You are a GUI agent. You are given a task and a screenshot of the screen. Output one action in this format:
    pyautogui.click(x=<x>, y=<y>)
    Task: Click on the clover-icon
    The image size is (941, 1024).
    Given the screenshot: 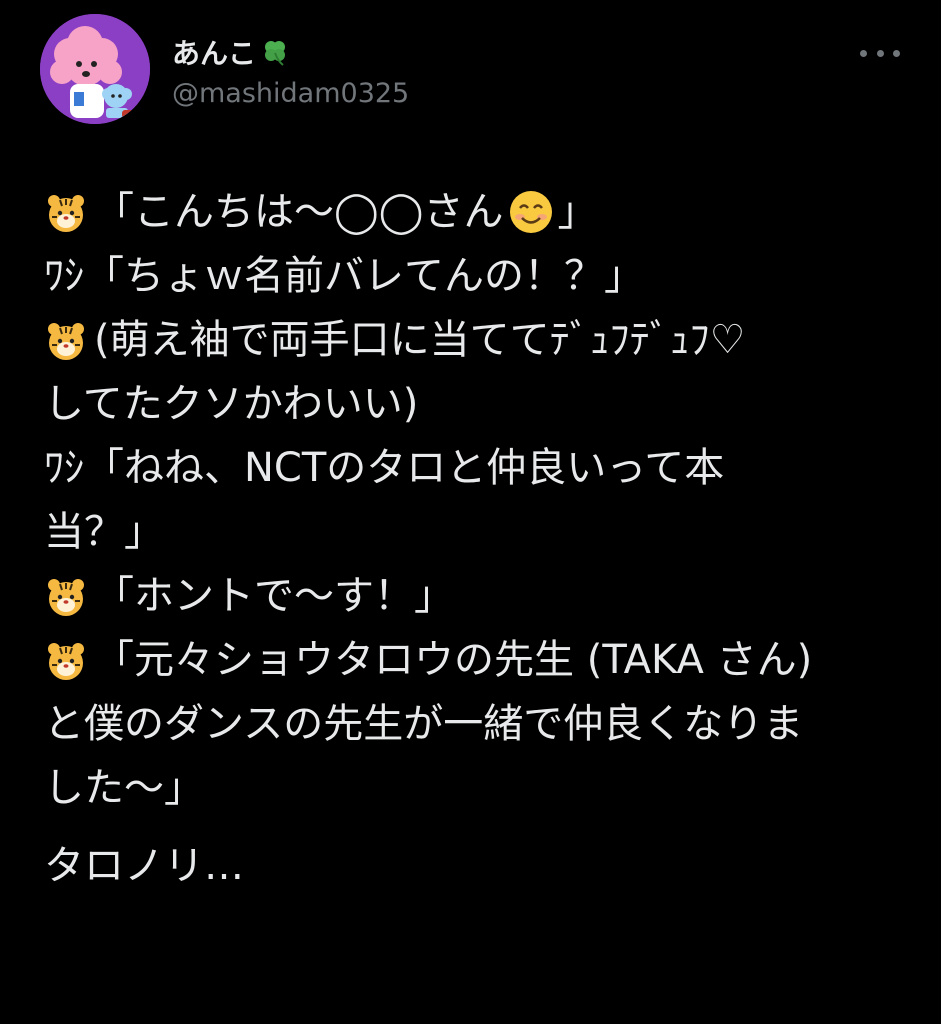 What is the action you would take?
    pyautogui.click(x=275, y=52)
    